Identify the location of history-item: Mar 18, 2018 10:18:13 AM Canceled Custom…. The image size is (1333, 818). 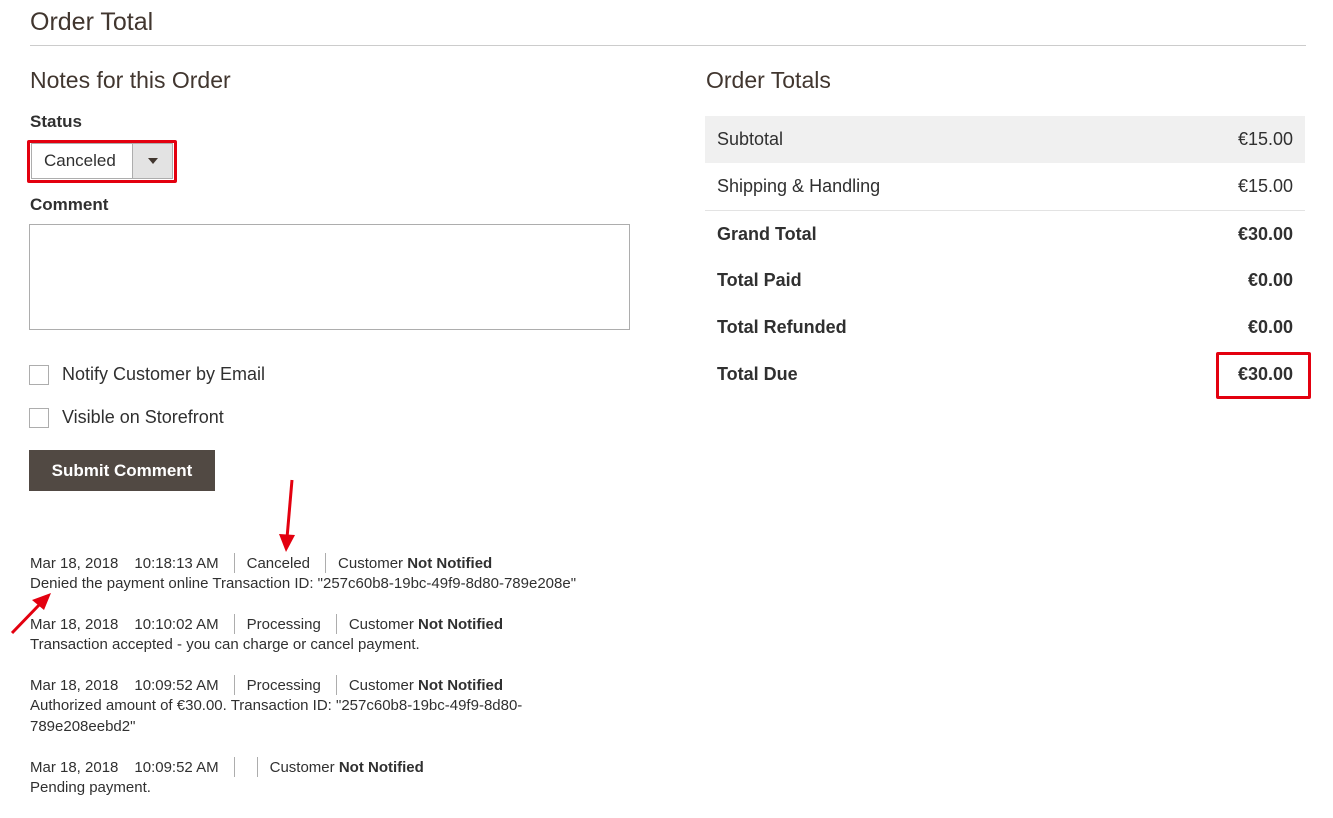
(350, 573).